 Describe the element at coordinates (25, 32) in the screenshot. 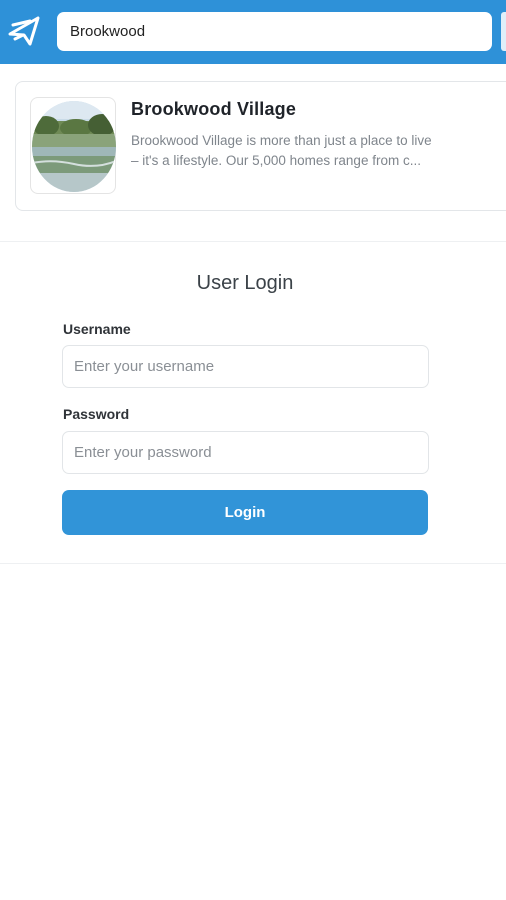

I see `app-logo-icon` at that location.